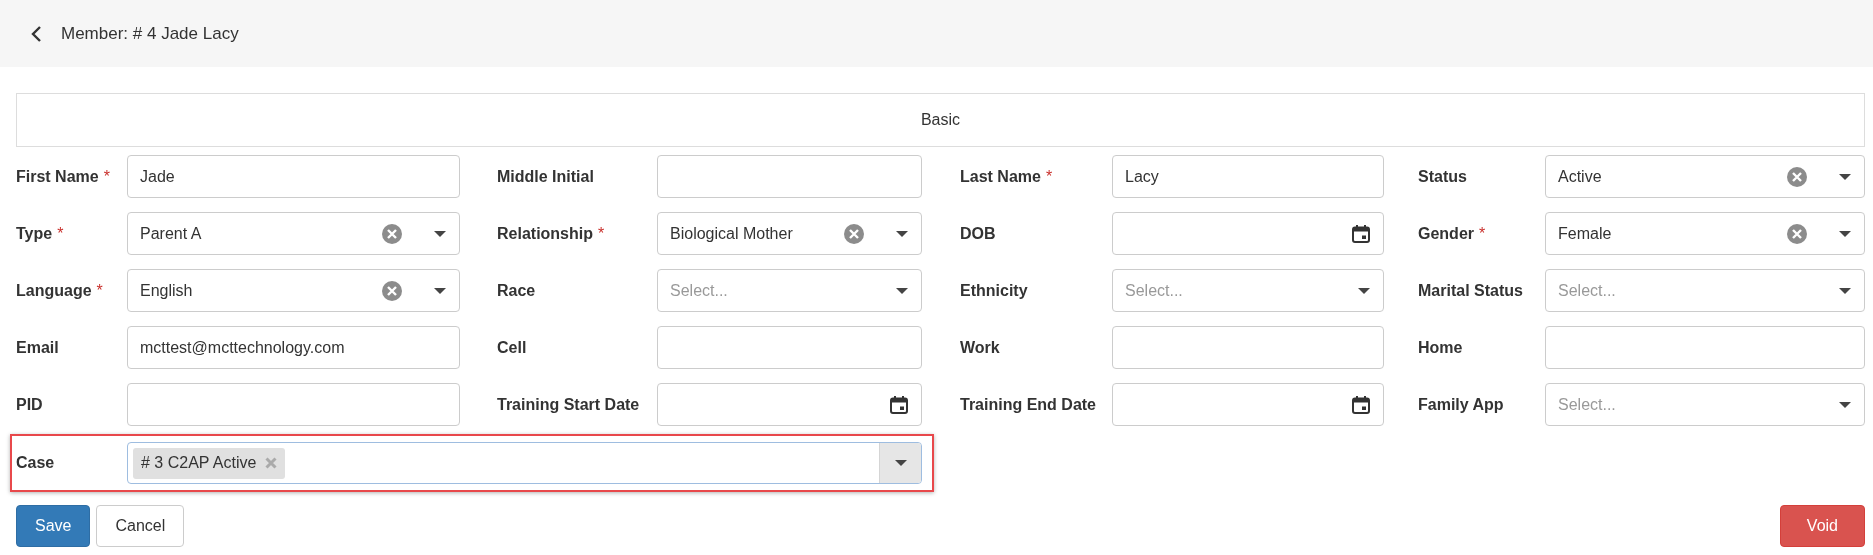 Image resolution: width=1873 pixels, height=555 pixels. I want to click on field-label: Cell, so click(512, 347).